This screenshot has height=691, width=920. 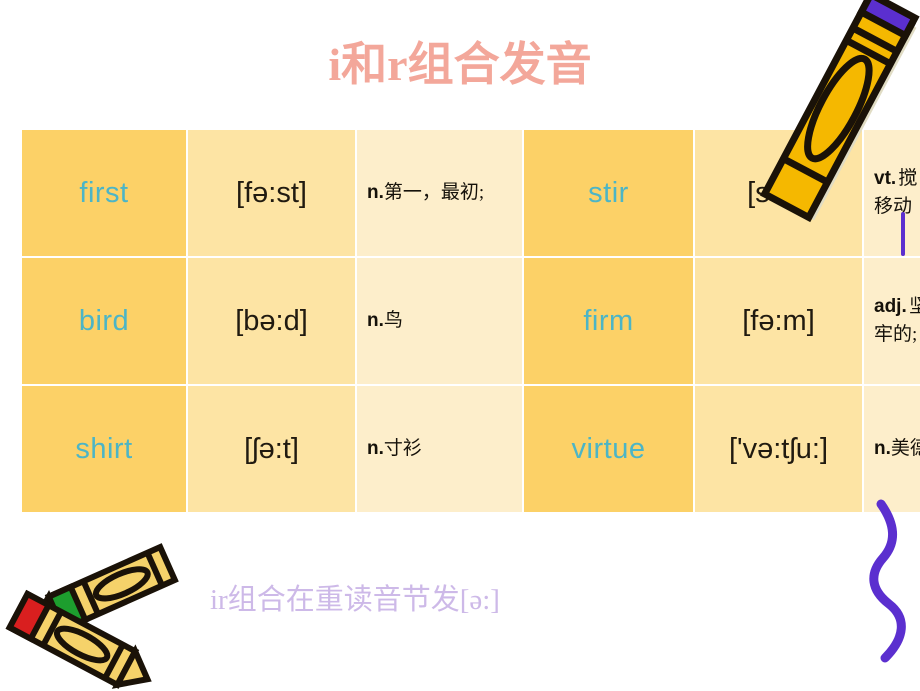 I want to click on word-text: virtue, so click(x=608, y=448).